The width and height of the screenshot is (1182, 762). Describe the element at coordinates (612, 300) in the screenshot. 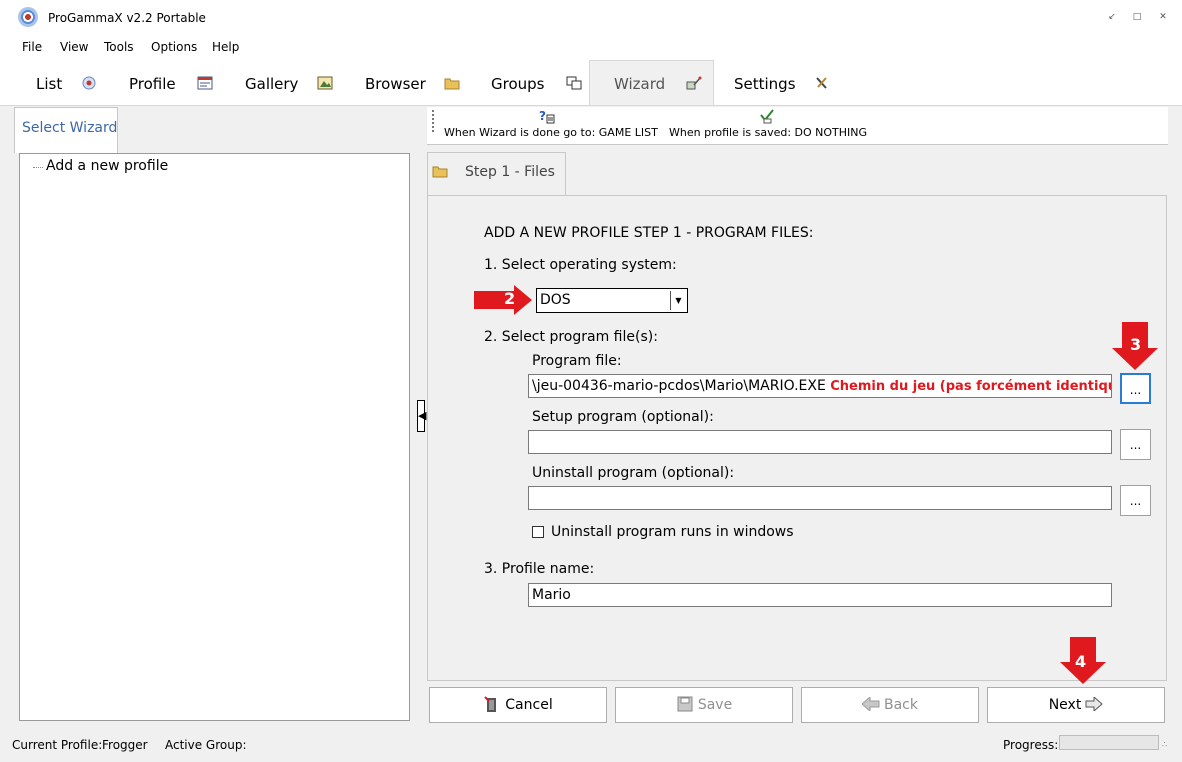

I see `os-select: DOS` at that location.